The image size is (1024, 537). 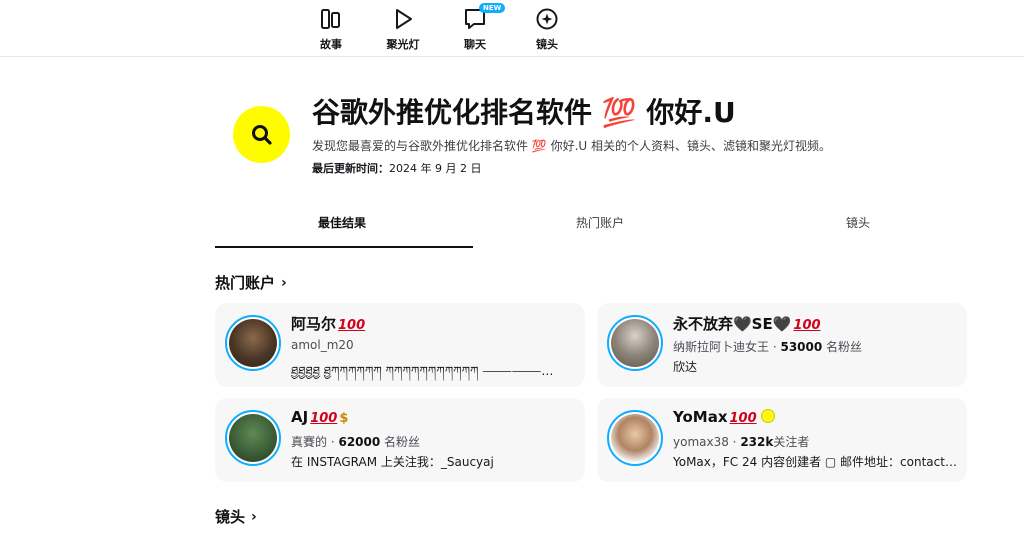 What do you see at coordinates (330, 19) in the screenshot?
I see `stories-icon` at bounding box center [330, 19].